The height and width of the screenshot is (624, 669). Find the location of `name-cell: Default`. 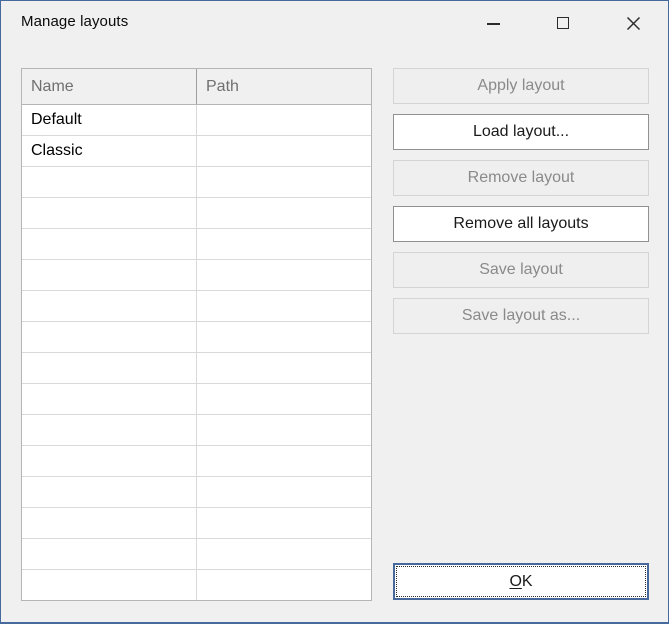

name-cell: Default is located at coordinates (109, 120).